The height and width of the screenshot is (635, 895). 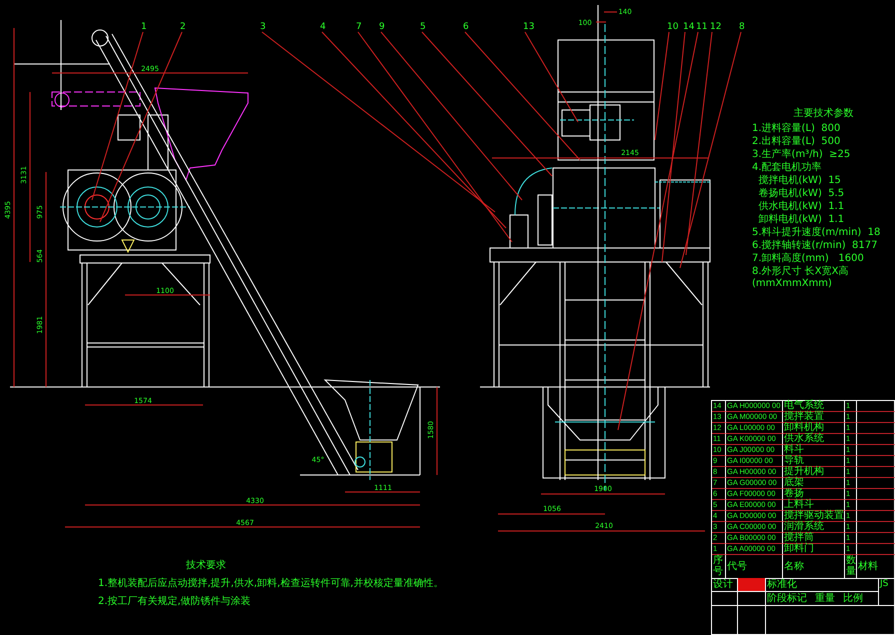 I want to click on specs-title: 主要技术参数, so click(x=823, y=114).